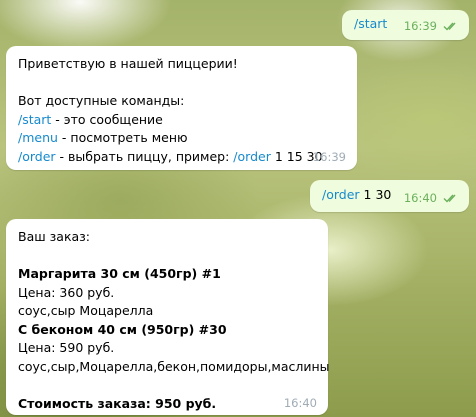 The image size is (476, 417). I want to click on commands-intro: Вот доступные команды:, so click(101, 100).